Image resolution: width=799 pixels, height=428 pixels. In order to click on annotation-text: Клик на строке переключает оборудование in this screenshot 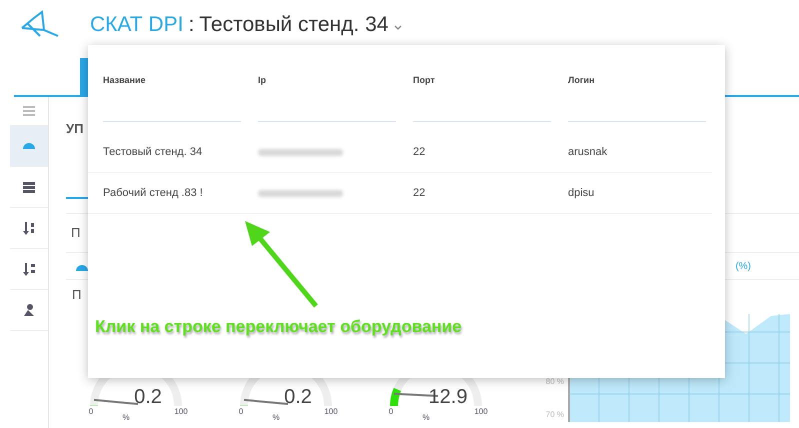, I will do `click(278, 327)`.